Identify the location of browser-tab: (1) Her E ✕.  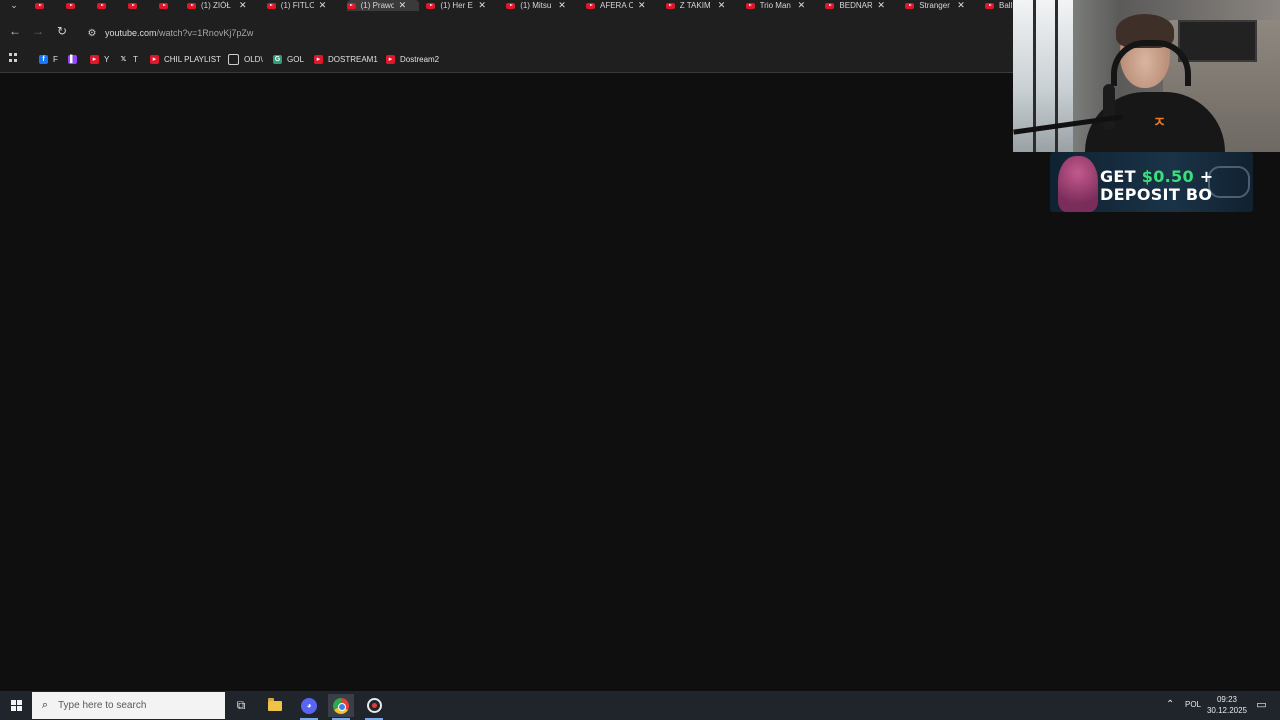
(462, 5).